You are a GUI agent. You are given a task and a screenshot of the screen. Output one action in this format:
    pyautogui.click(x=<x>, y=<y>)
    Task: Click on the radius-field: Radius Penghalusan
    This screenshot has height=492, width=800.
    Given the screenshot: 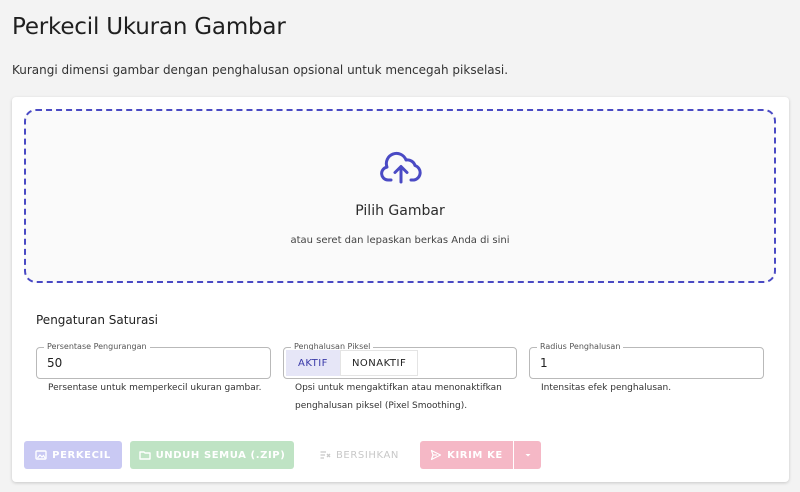 What is the action you would take?
    pyautogui.click(x=646, y=360)
    